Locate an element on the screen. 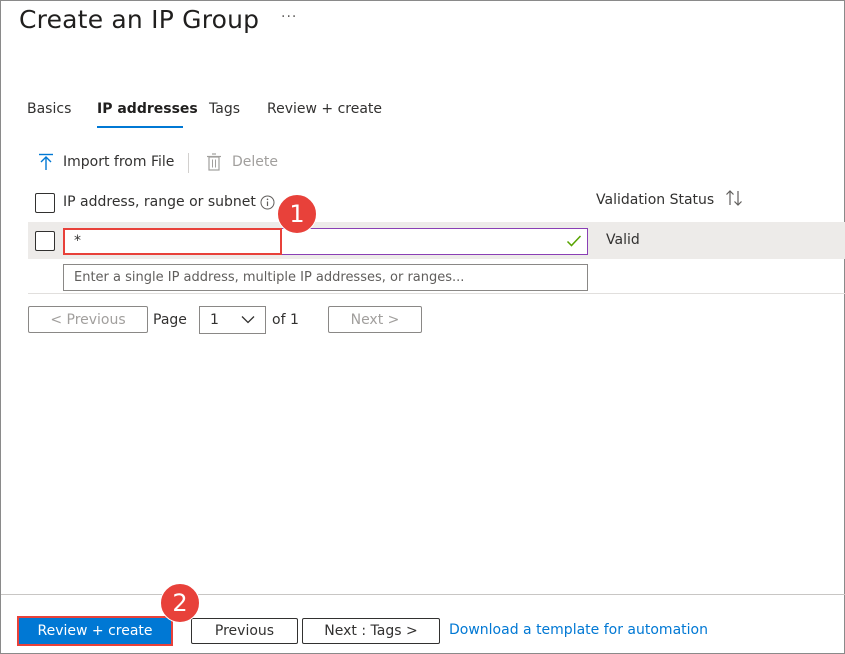 This screenshot has width=845, height=654. annotation-highlight-ip-field is located at coordinates (172, 241).